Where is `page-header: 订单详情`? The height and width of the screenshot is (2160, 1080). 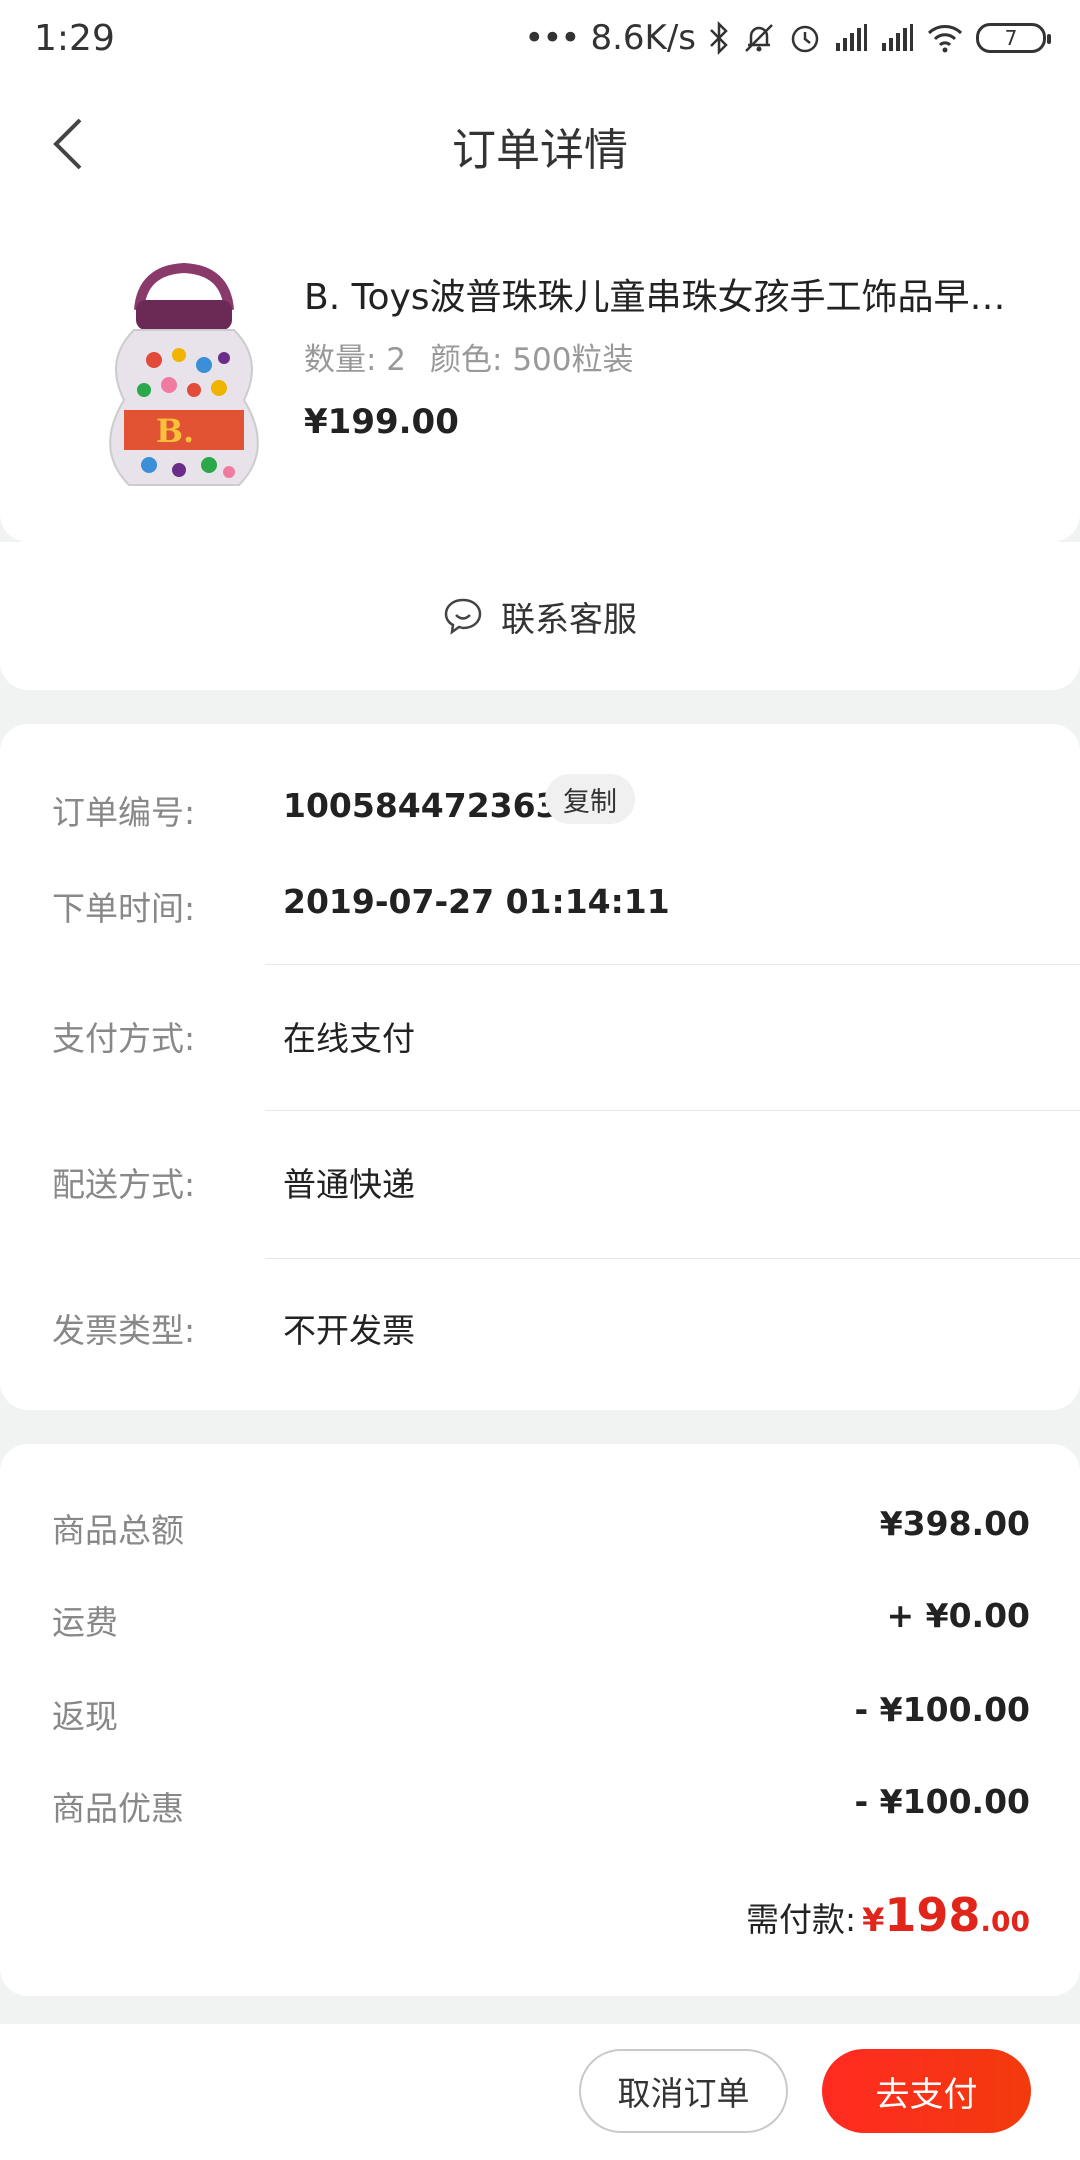 page-header: 订单详情 is located at coordinates (540, 146).